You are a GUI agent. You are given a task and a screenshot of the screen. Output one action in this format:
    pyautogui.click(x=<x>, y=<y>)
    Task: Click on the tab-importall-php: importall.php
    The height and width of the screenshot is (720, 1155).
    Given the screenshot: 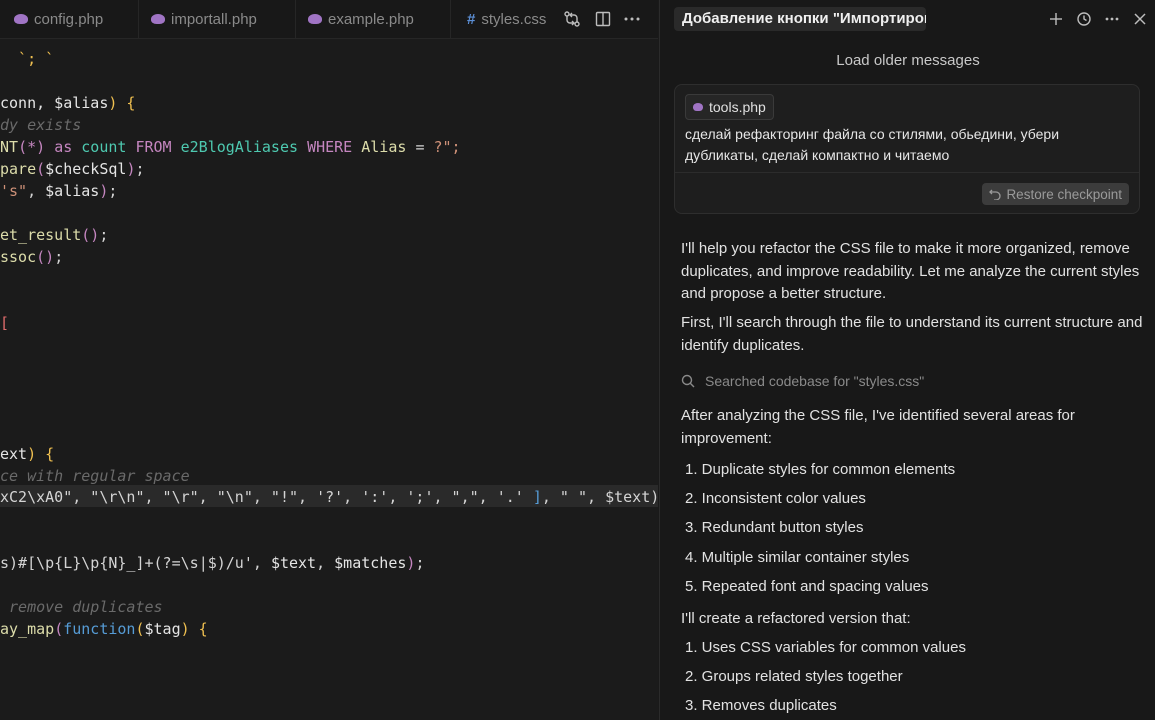 What is the action you would take?
    pyautogui.click(x=217, y=19)
    